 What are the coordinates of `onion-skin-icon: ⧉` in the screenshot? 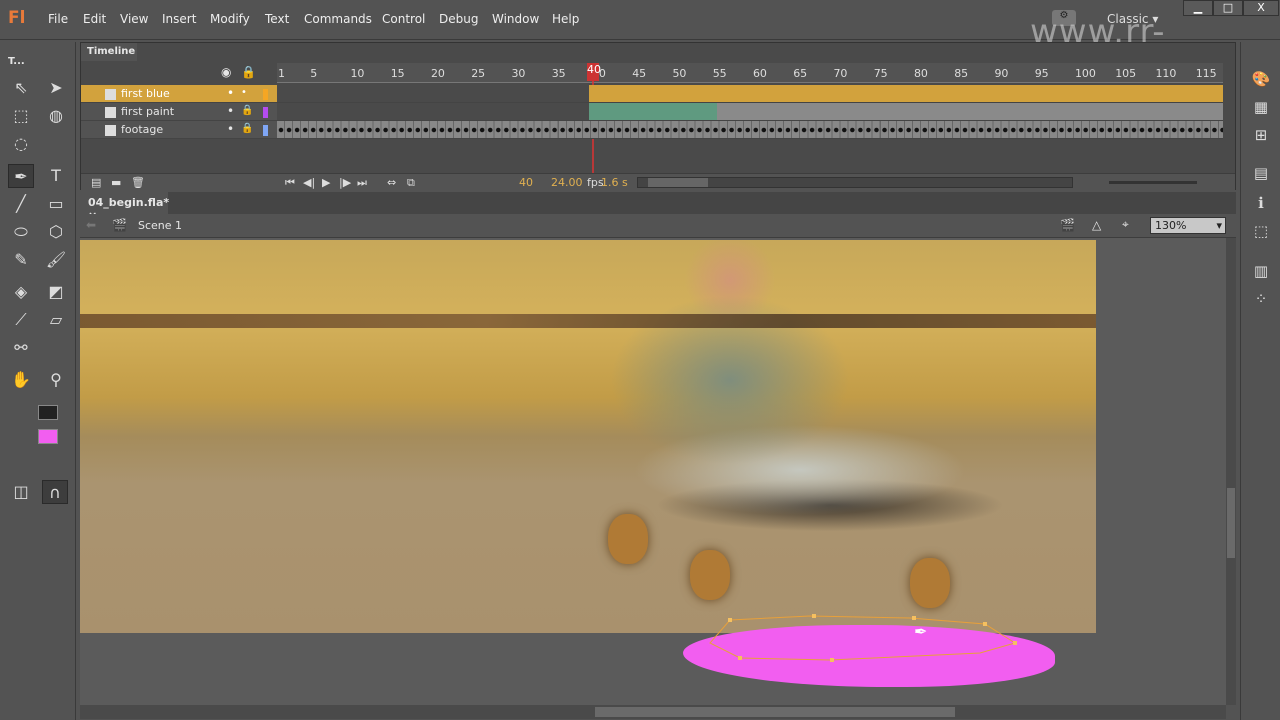 It's located at (411, 183).